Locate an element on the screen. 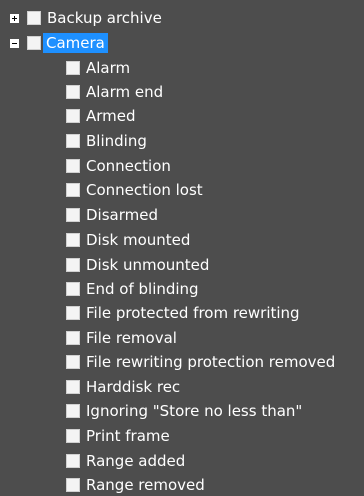 This screenshot has height=496, width=364. event-label: Print frame is located at coordinates (128, 436).